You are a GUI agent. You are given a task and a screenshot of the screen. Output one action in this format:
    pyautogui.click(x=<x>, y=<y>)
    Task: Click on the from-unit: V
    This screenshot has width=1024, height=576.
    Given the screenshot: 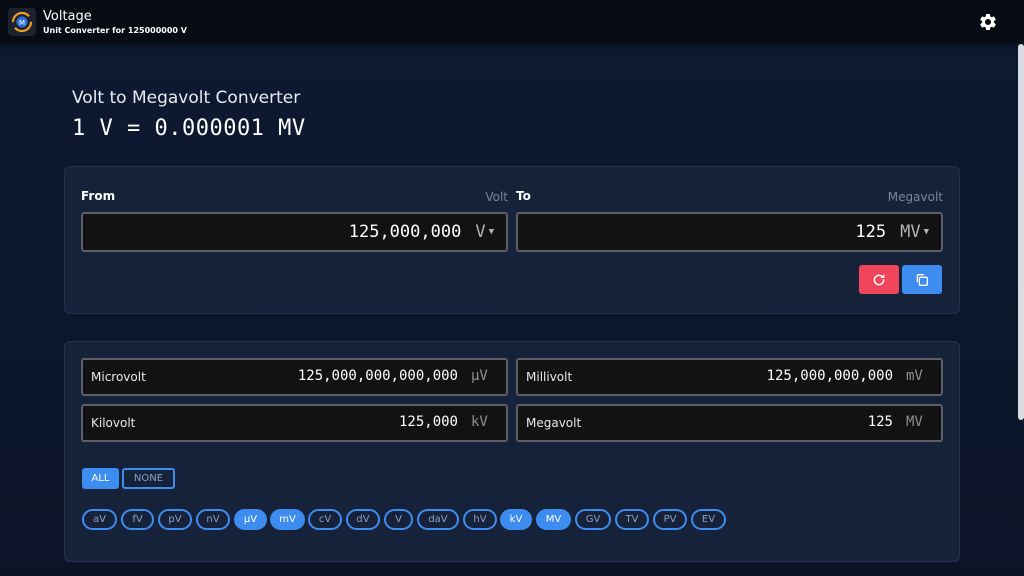 What is the action you would take?
    pyautogui.click(x=480, y=232)
    